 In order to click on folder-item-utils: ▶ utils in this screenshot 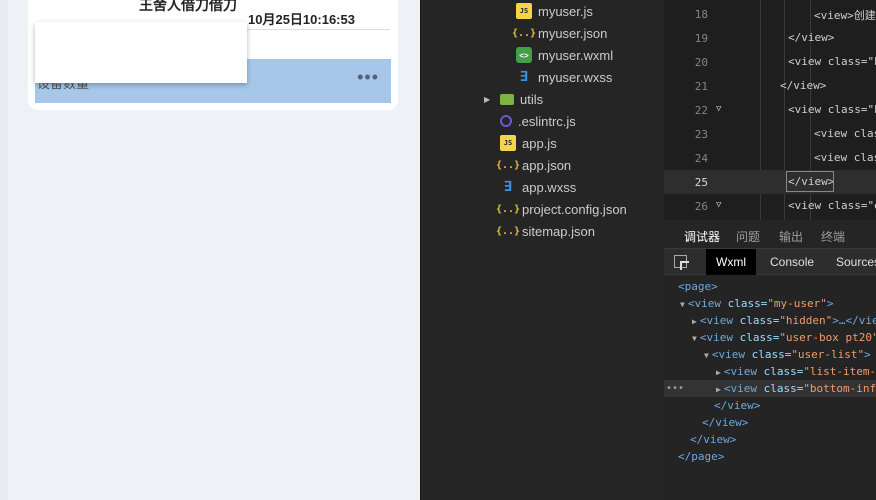, I will do `click(513, 99)`.